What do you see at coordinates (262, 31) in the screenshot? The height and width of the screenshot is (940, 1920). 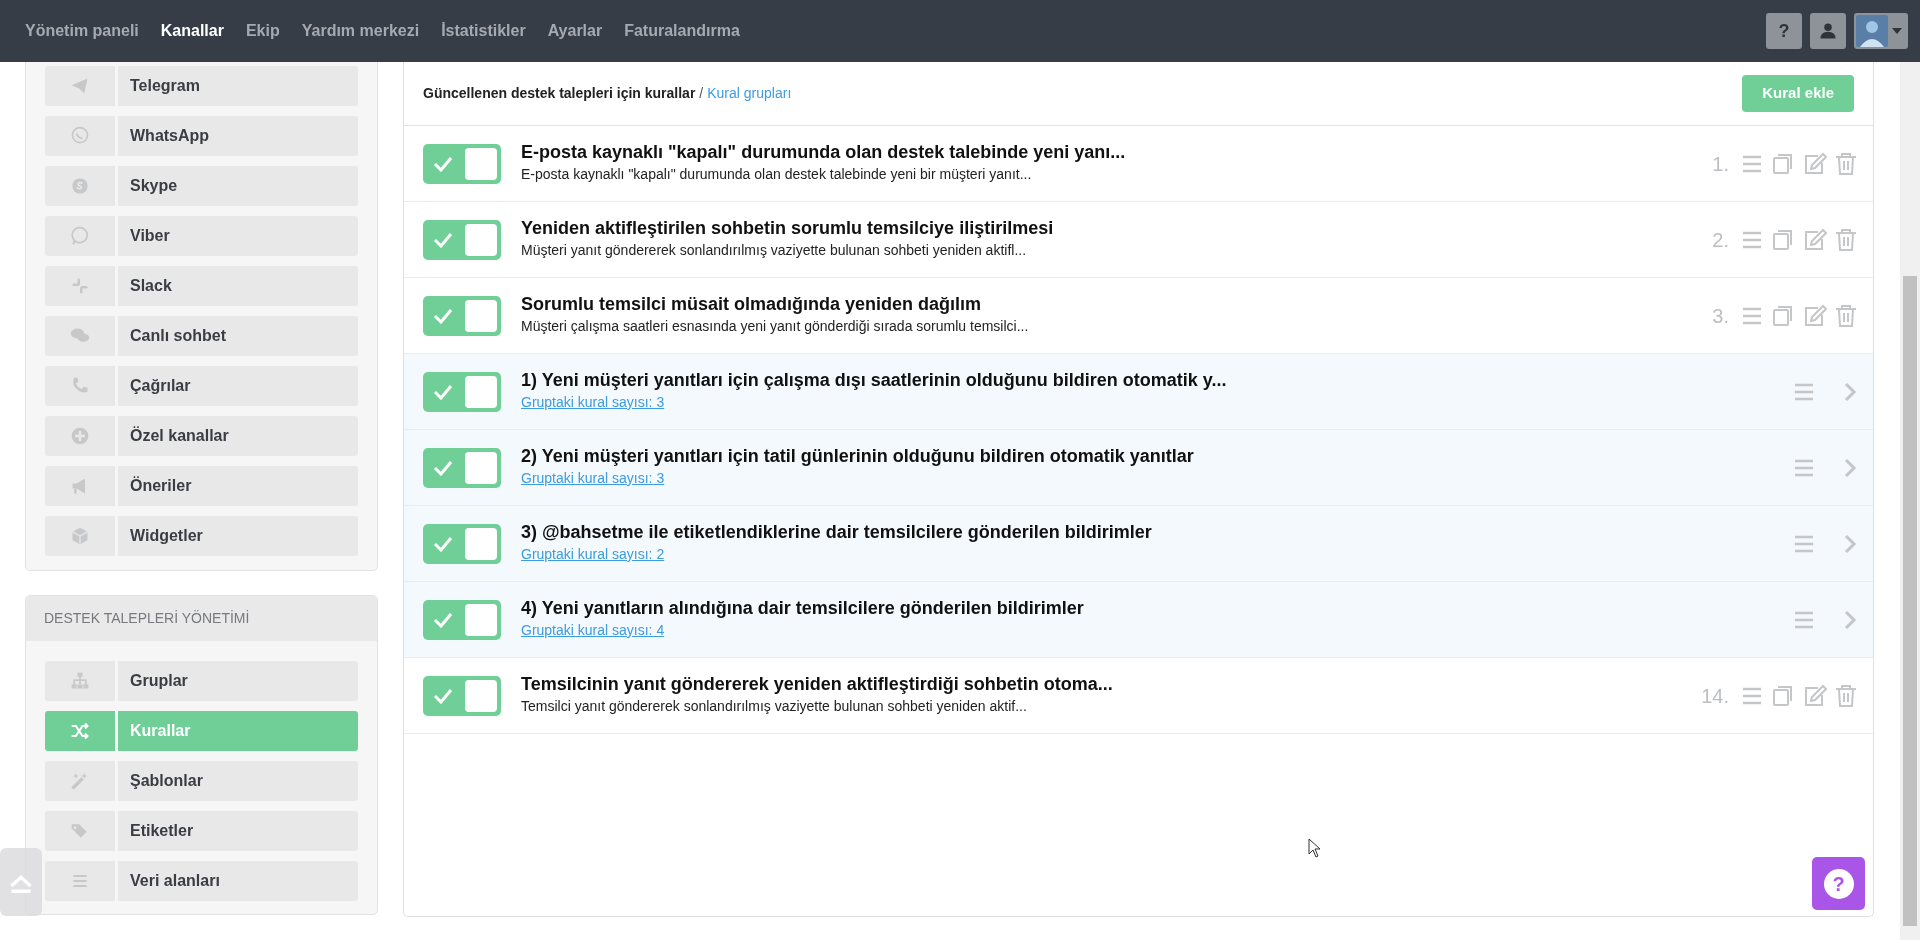 I see `nav-link: Ekip` at bounding box center [262, 31].